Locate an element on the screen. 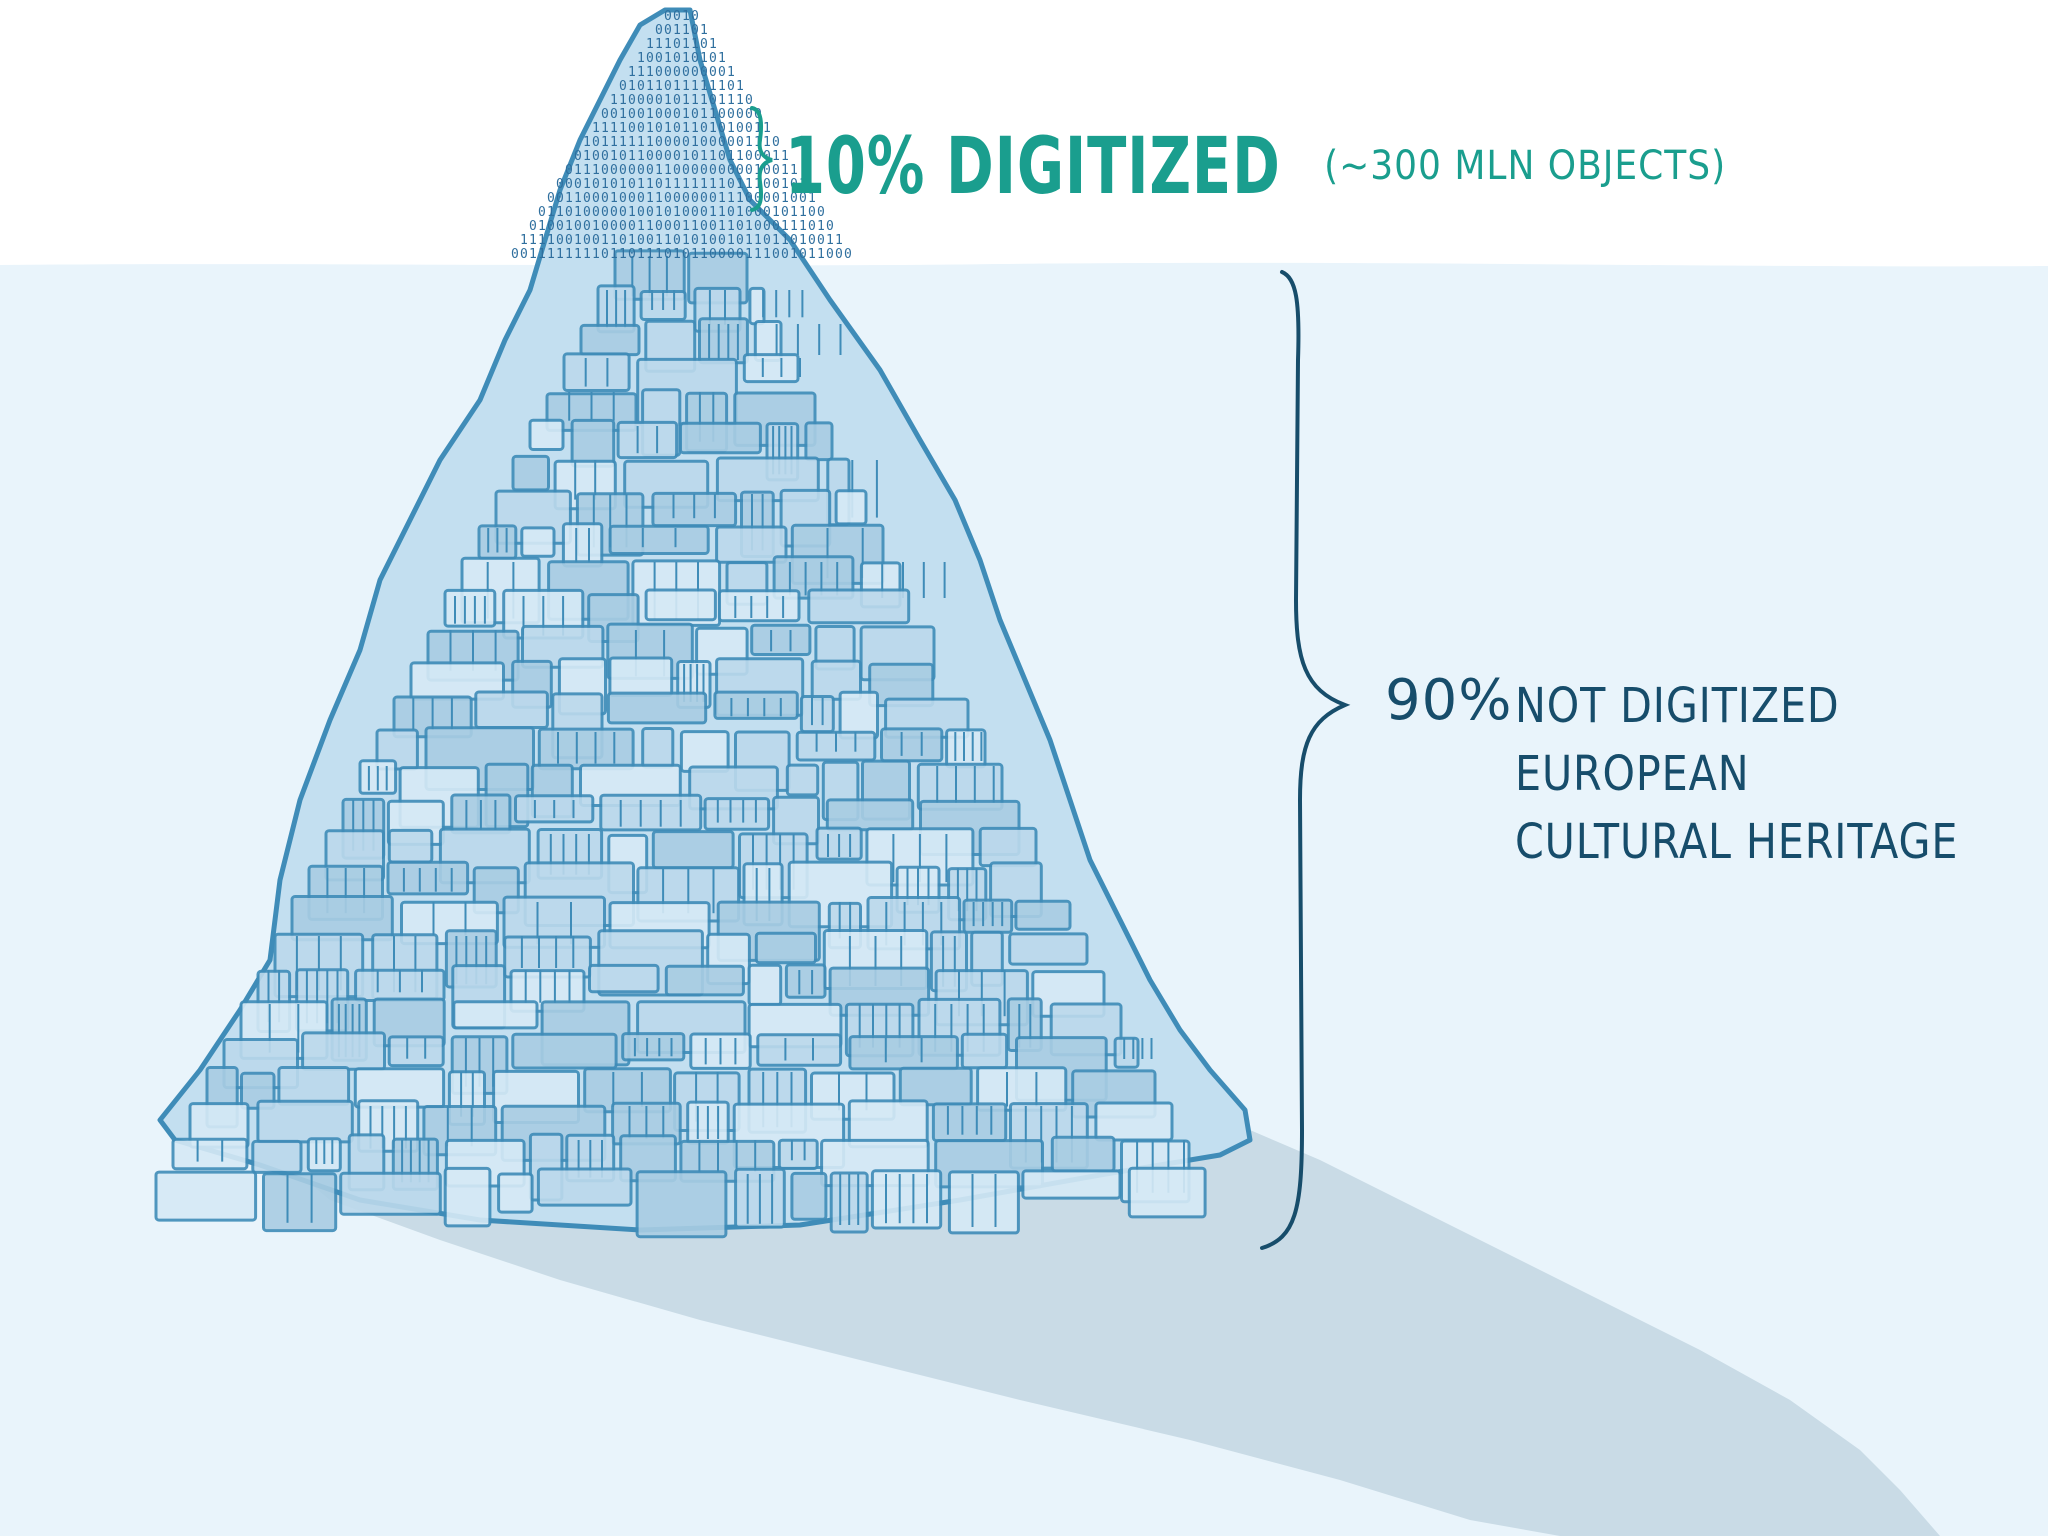 The image size is (2048, 1536). digitized-percent-text: 10% DIGITIZED is located at coordinates (1033, 167).